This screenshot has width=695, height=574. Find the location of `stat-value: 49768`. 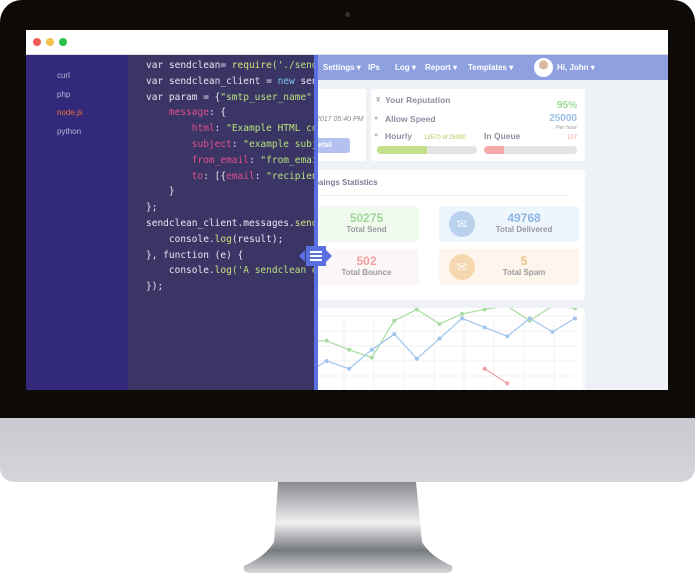

stat-value: 49768 is located at coordinates (524, 218).